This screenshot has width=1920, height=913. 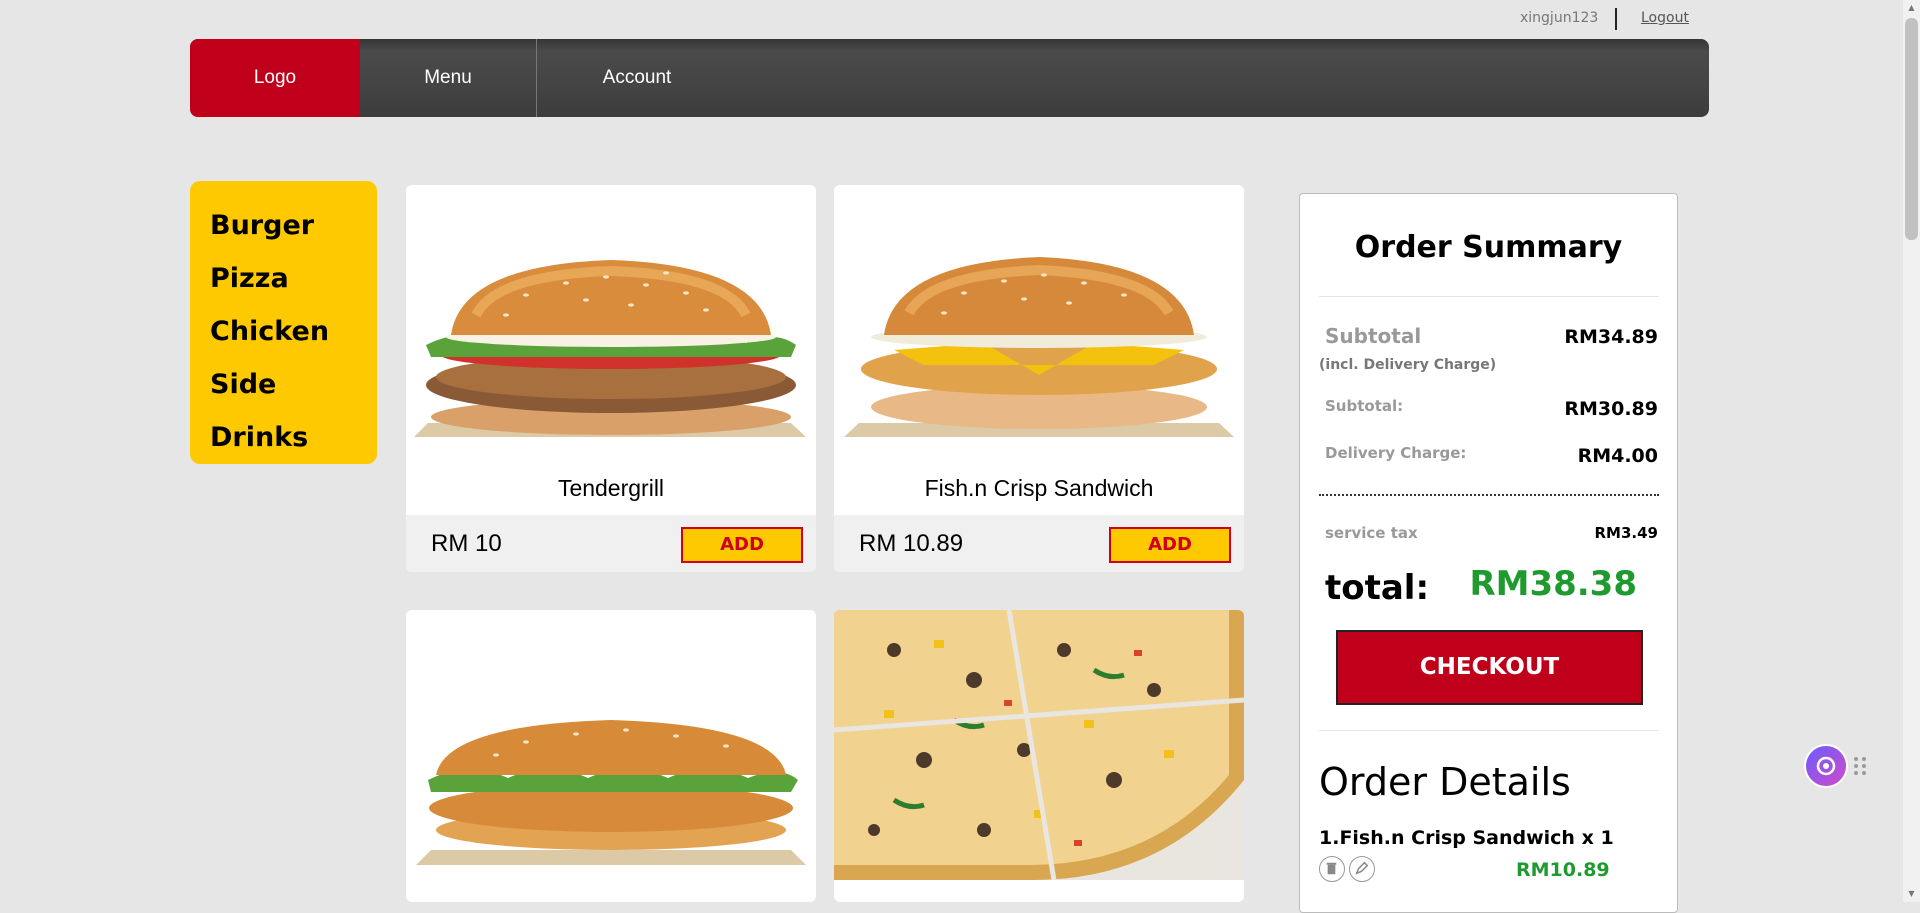 What do you see at coordinates (611, 745) in the screenshot?
I see `product-image-chicken-sandwich` at bounding box center [611, 745].